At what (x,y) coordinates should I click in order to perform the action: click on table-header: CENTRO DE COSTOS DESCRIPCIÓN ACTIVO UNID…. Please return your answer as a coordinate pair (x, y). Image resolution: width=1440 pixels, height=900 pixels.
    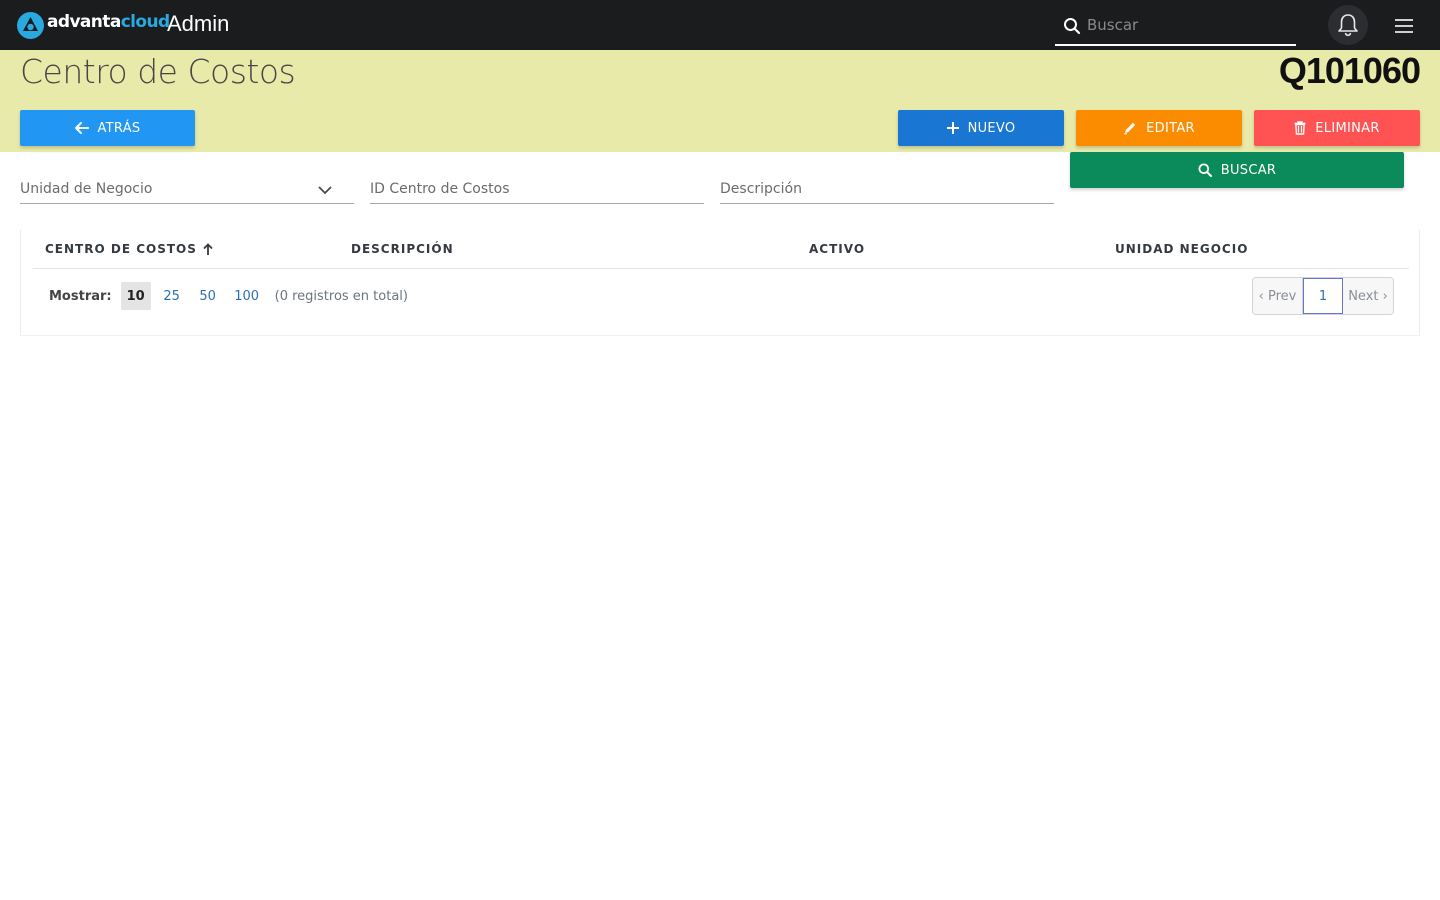
    Looking at the image, I should click on (721, 249).